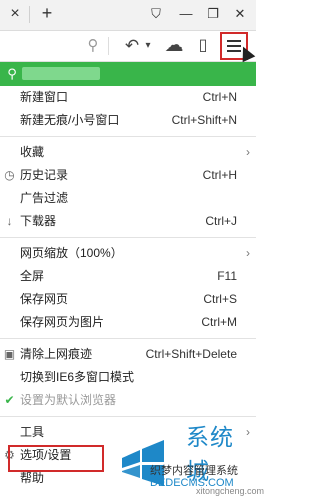 Image resolution: width=320 pixels, height=498 pixels. I want to click on menu-item-shortcut: Ctrl+H, so click(219, 175).